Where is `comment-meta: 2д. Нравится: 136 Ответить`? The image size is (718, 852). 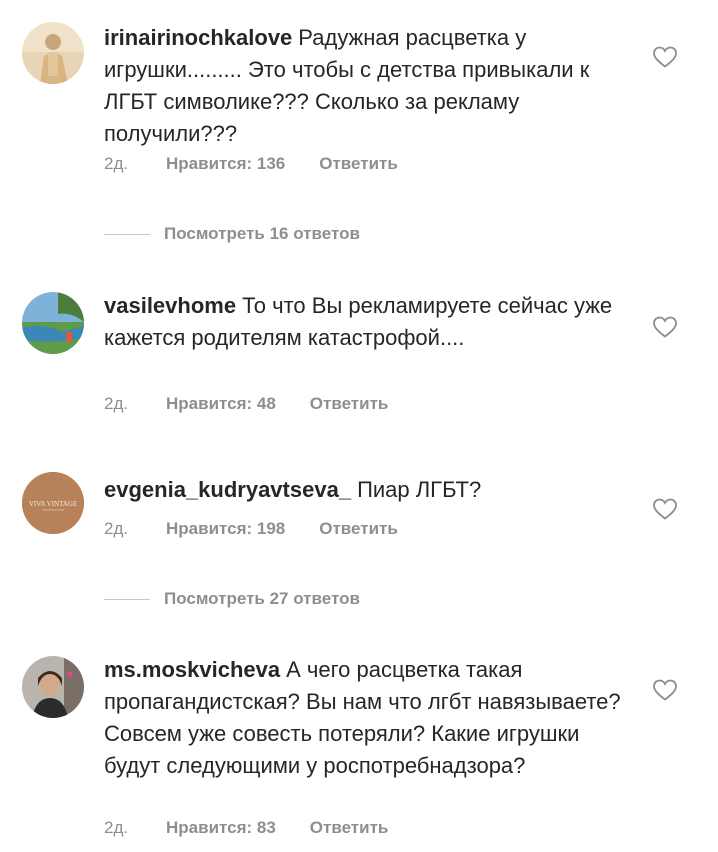 comment-meta: 2д. Нравится: 136 Ответить is located at coordinates (251, 164).